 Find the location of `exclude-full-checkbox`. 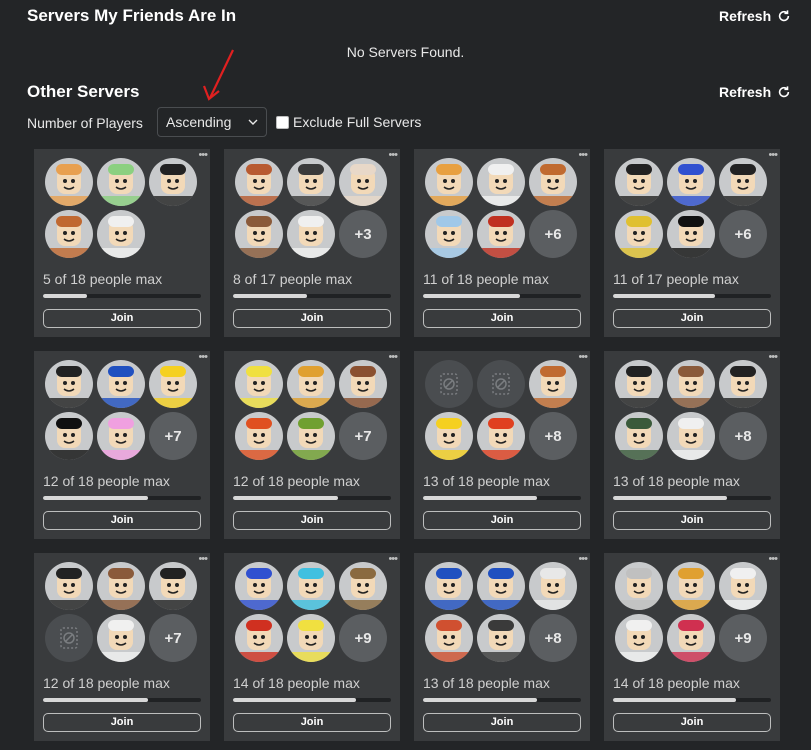

exclude-full-checkbox is located at coordinates (282, 122).